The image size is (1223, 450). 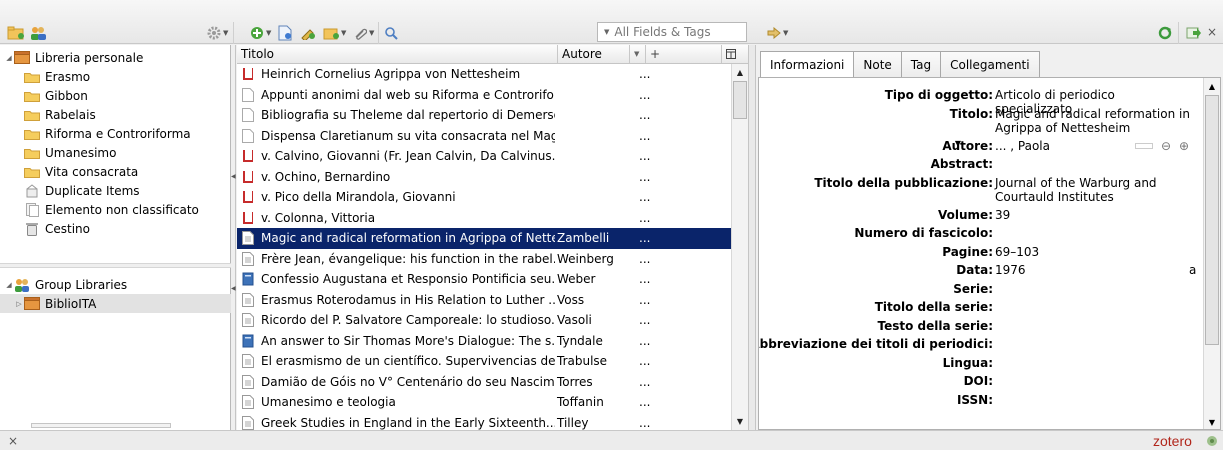 What do you see at coordinates (233, 237) in the screenshot?
I see `left-splitter: ◀ ◀` at bounding box center [233, 237].